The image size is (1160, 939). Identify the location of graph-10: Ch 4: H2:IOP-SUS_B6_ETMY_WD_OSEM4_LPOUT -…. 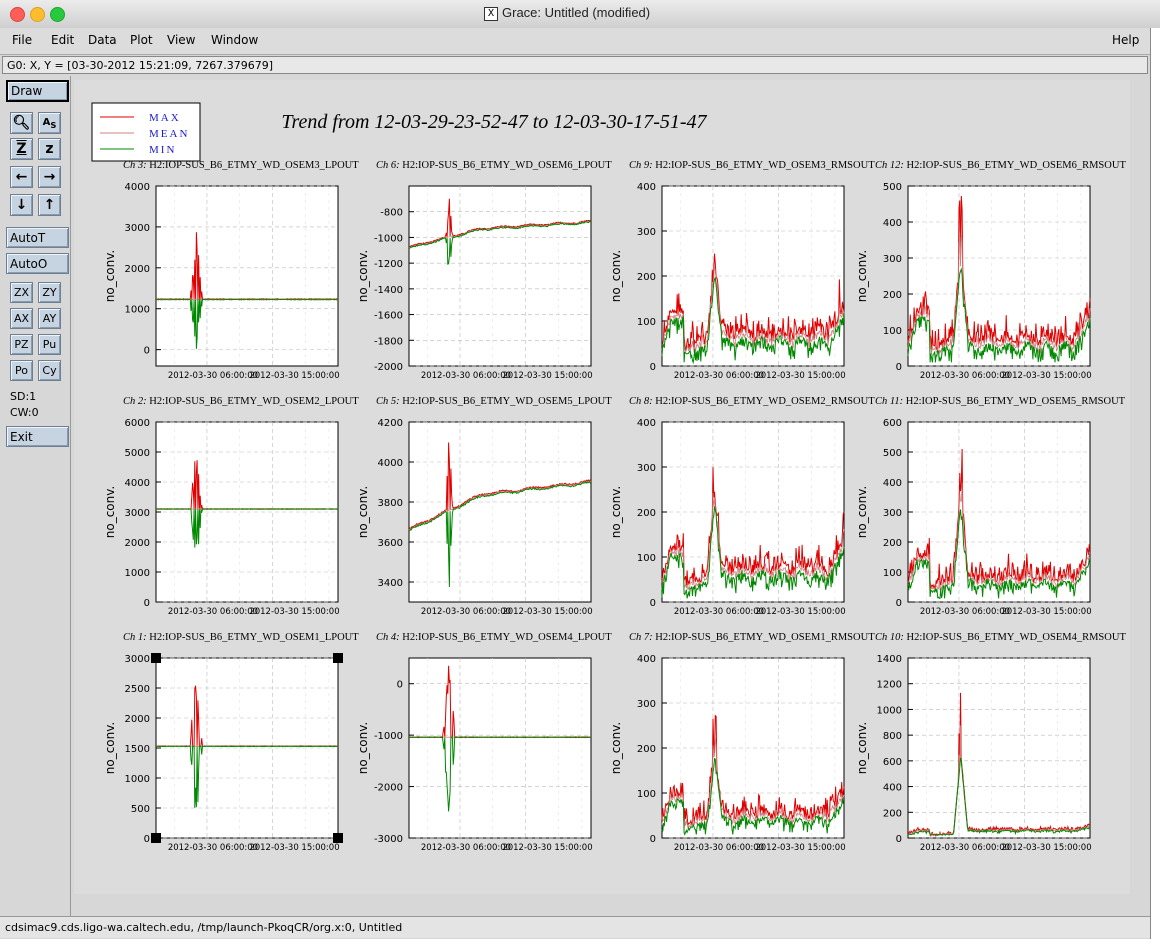
(484, 742).